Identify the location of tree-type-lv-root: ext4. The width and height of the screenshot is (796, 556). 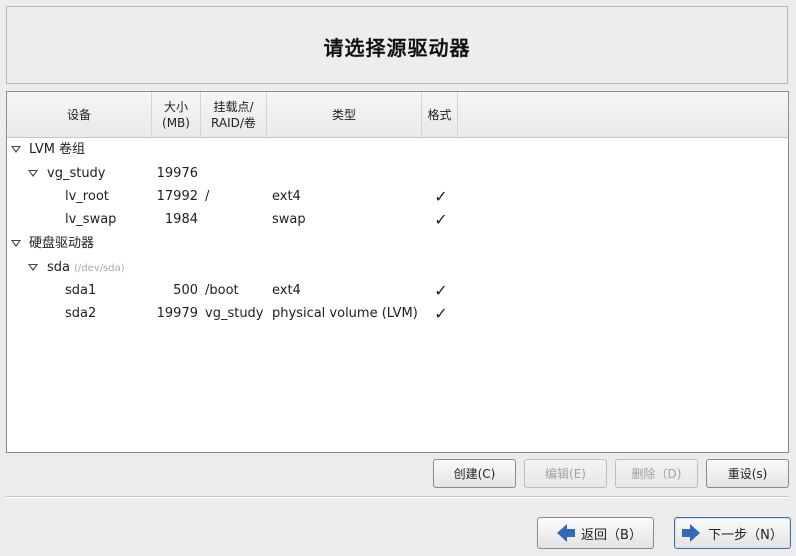
(286, 196).